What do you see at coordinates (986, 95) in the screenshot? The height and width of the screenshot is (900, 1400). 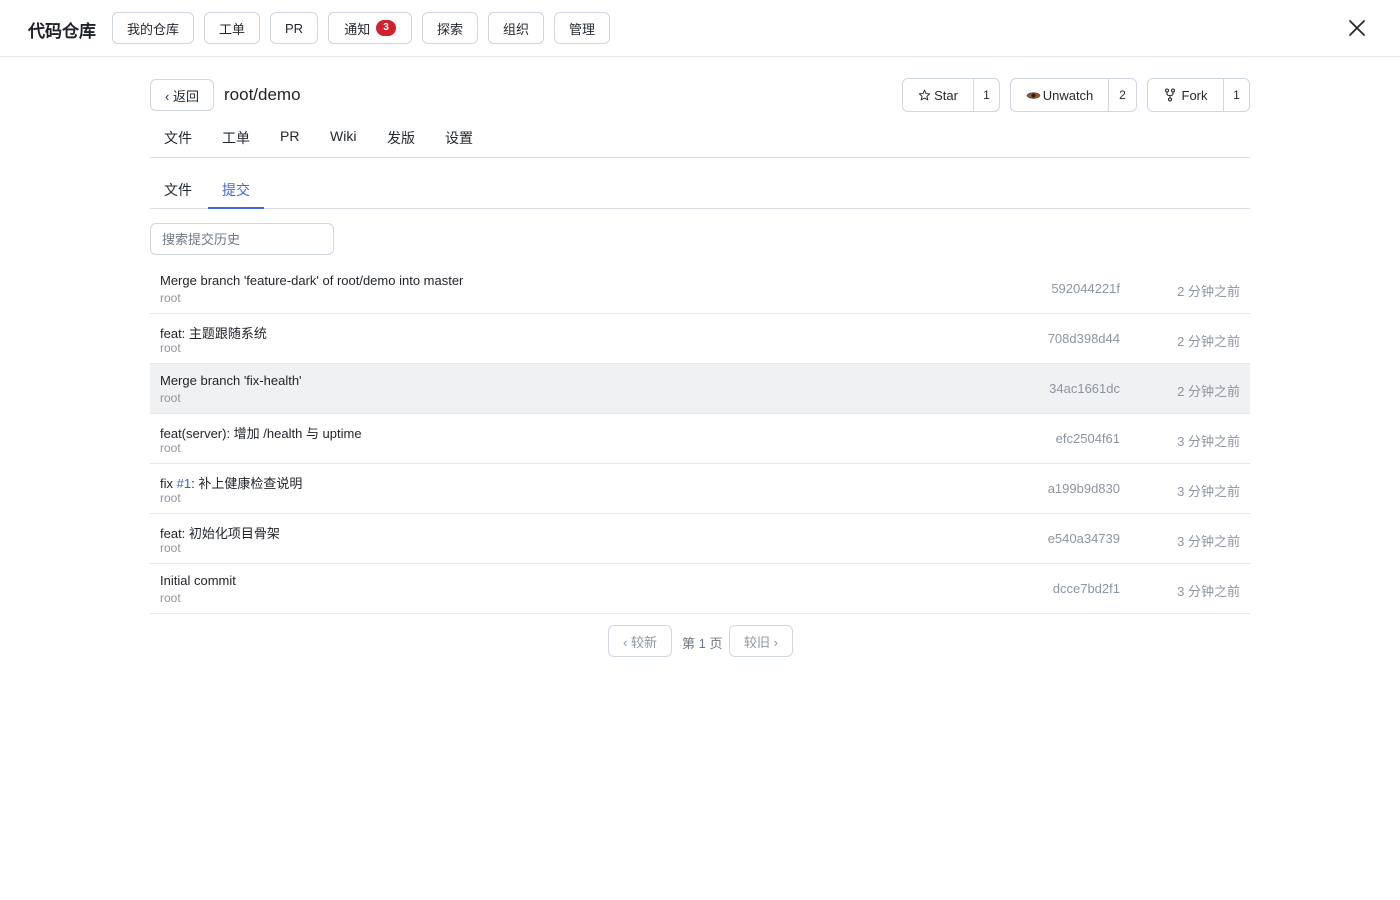 I see `star-count: 1` at bounding box center [986, 95].